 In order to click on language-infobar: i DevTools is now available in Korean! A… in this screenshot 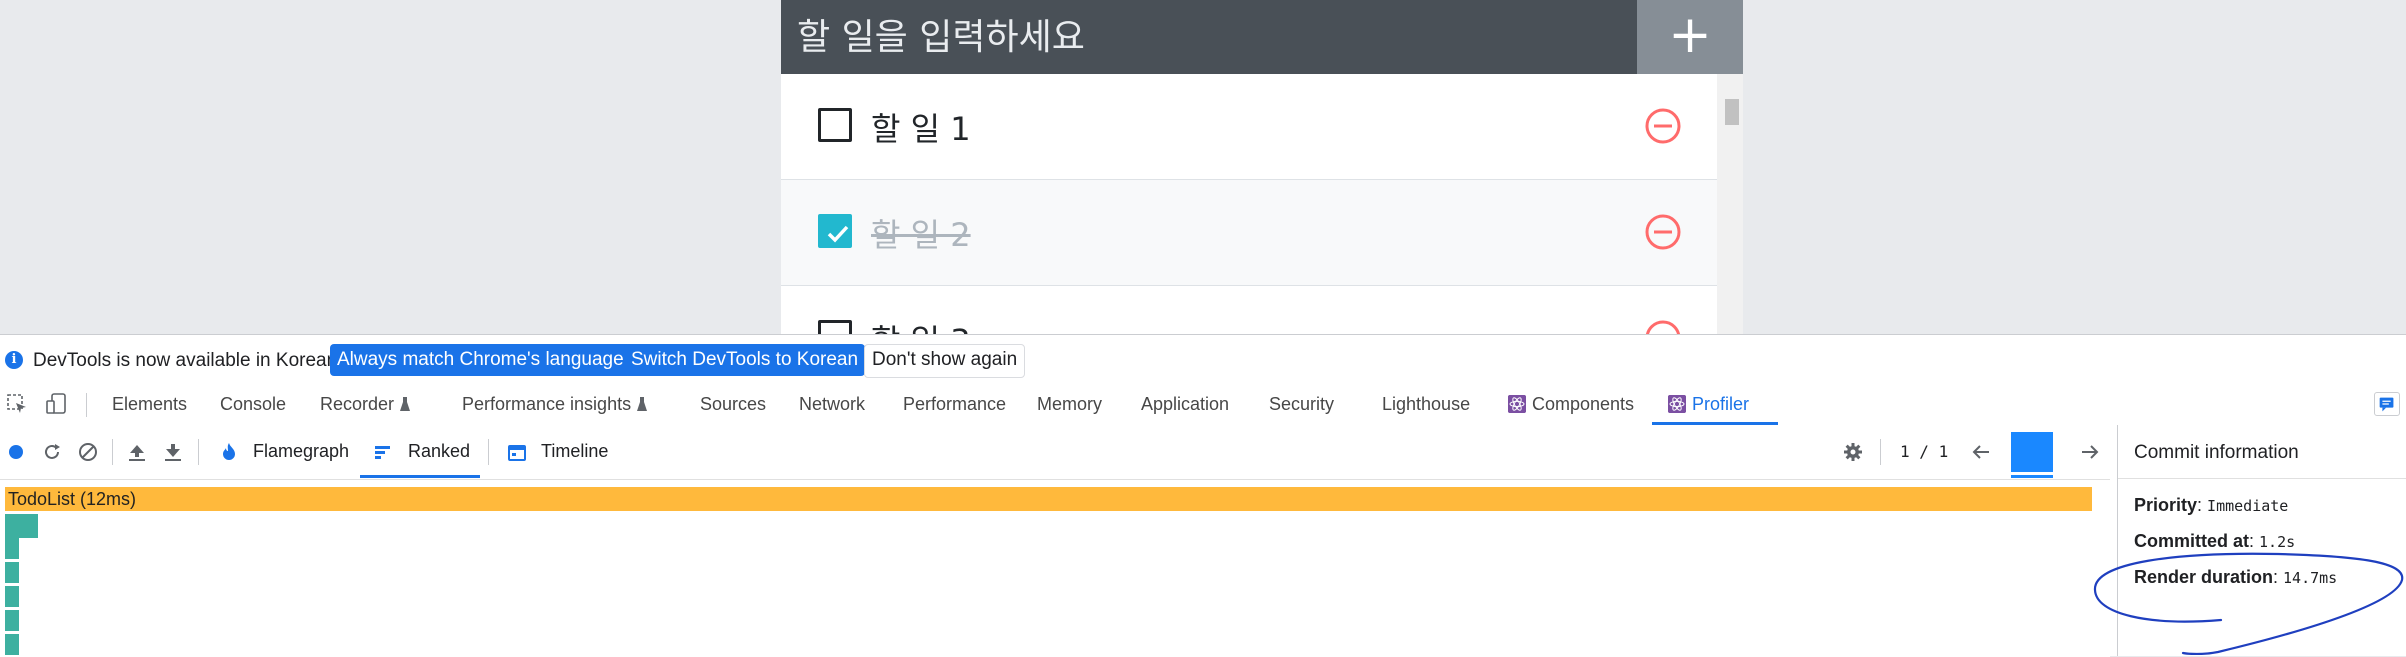, I will do `click(1203, 359)`.